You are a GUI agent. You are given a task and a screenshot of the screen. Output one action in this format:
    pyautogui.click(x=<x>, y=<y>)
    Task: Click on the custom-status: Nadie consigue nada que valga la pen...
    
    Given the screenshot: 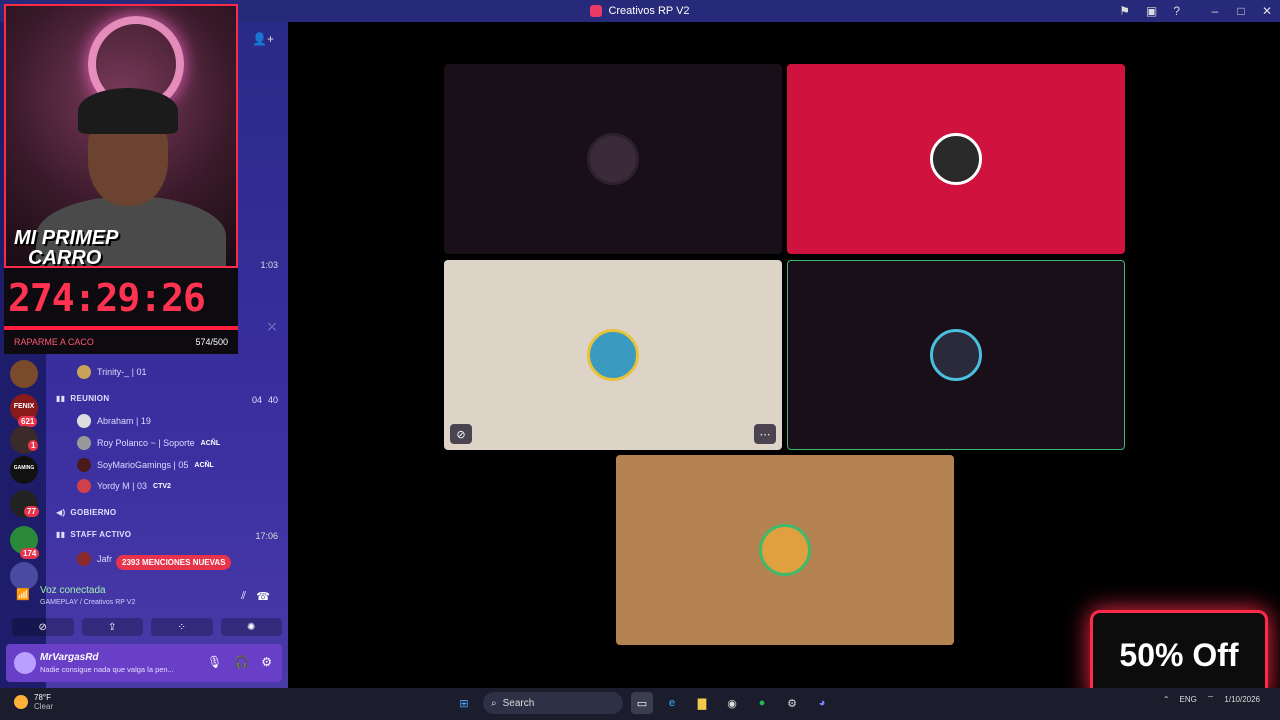 What is the action you would take?
    pyautogui.click(x=107, y=669)
    